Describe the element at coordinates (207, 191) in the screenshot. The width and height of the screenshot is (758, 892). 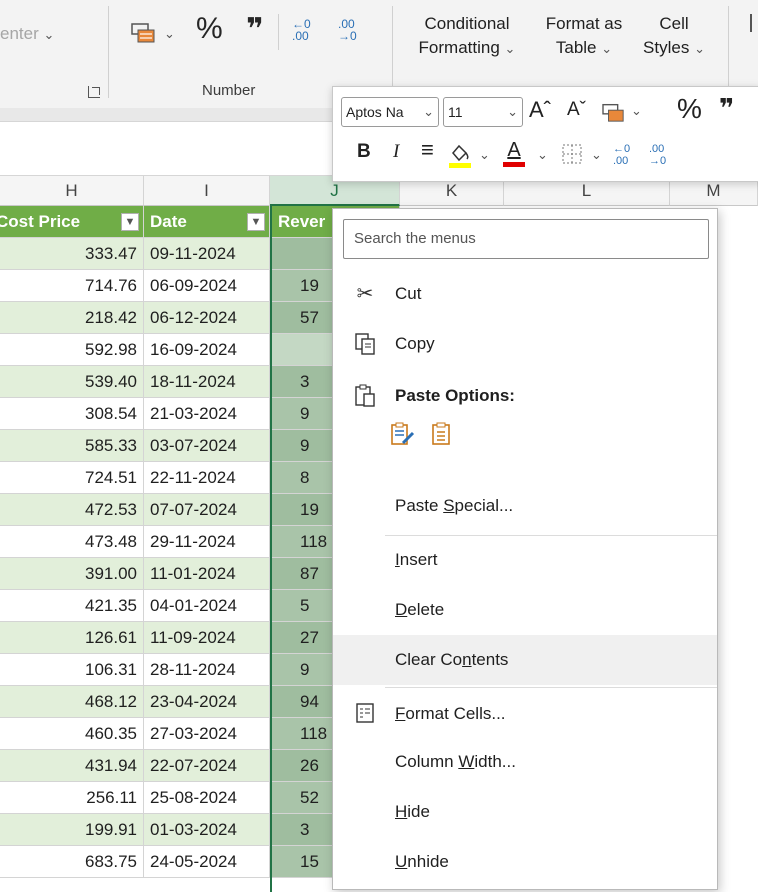
I see `column-header-i: I` at that location.